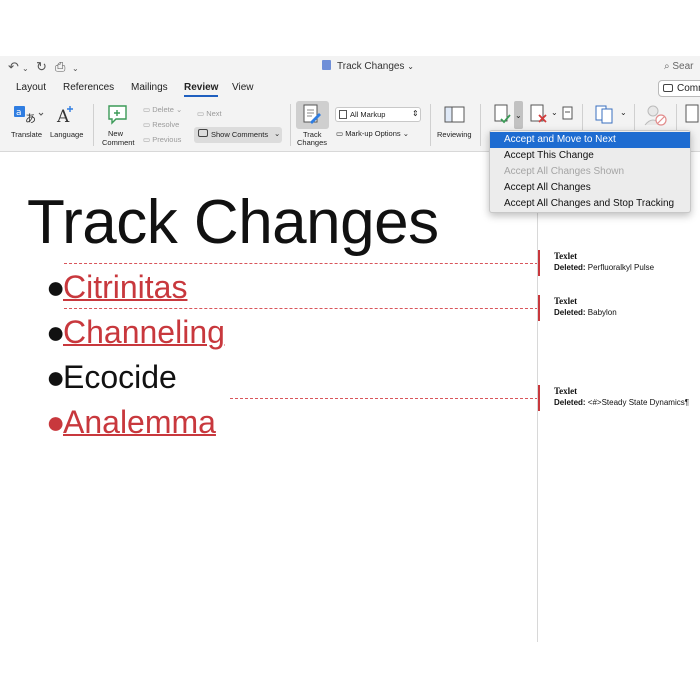  Describe the element at coordinates (682, 67) in the screenshot. I see `search-box: ⌕ Sear` at that location.